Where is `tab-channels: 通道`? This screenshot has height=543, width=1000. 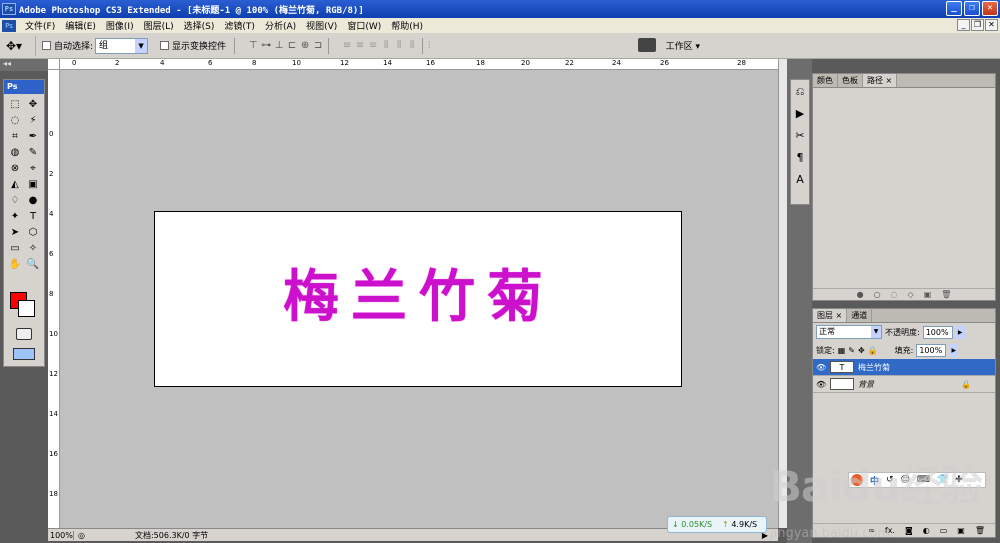
tab-channels: 通道 is located at coordinates (860, 315).